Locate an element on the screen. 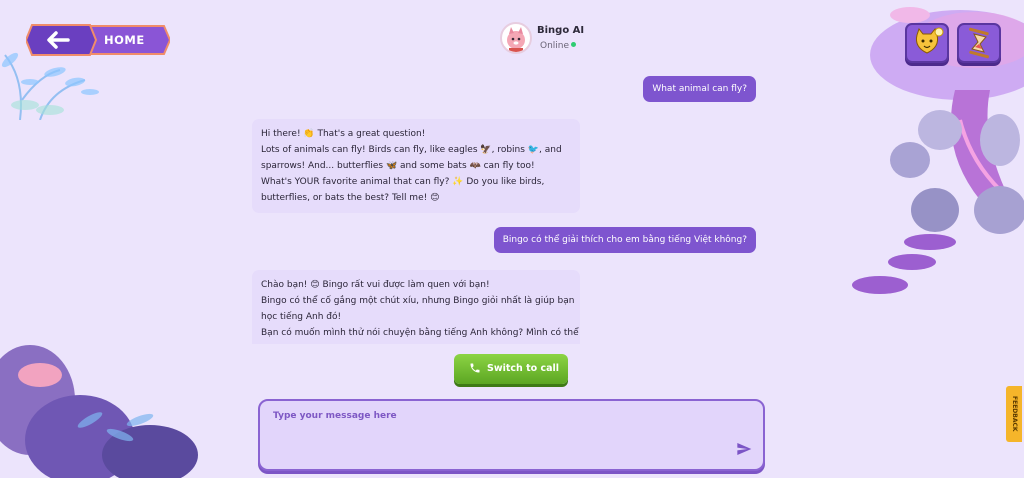 The image size is (1024, 478). send-icon is located at coordinates (744, 449).